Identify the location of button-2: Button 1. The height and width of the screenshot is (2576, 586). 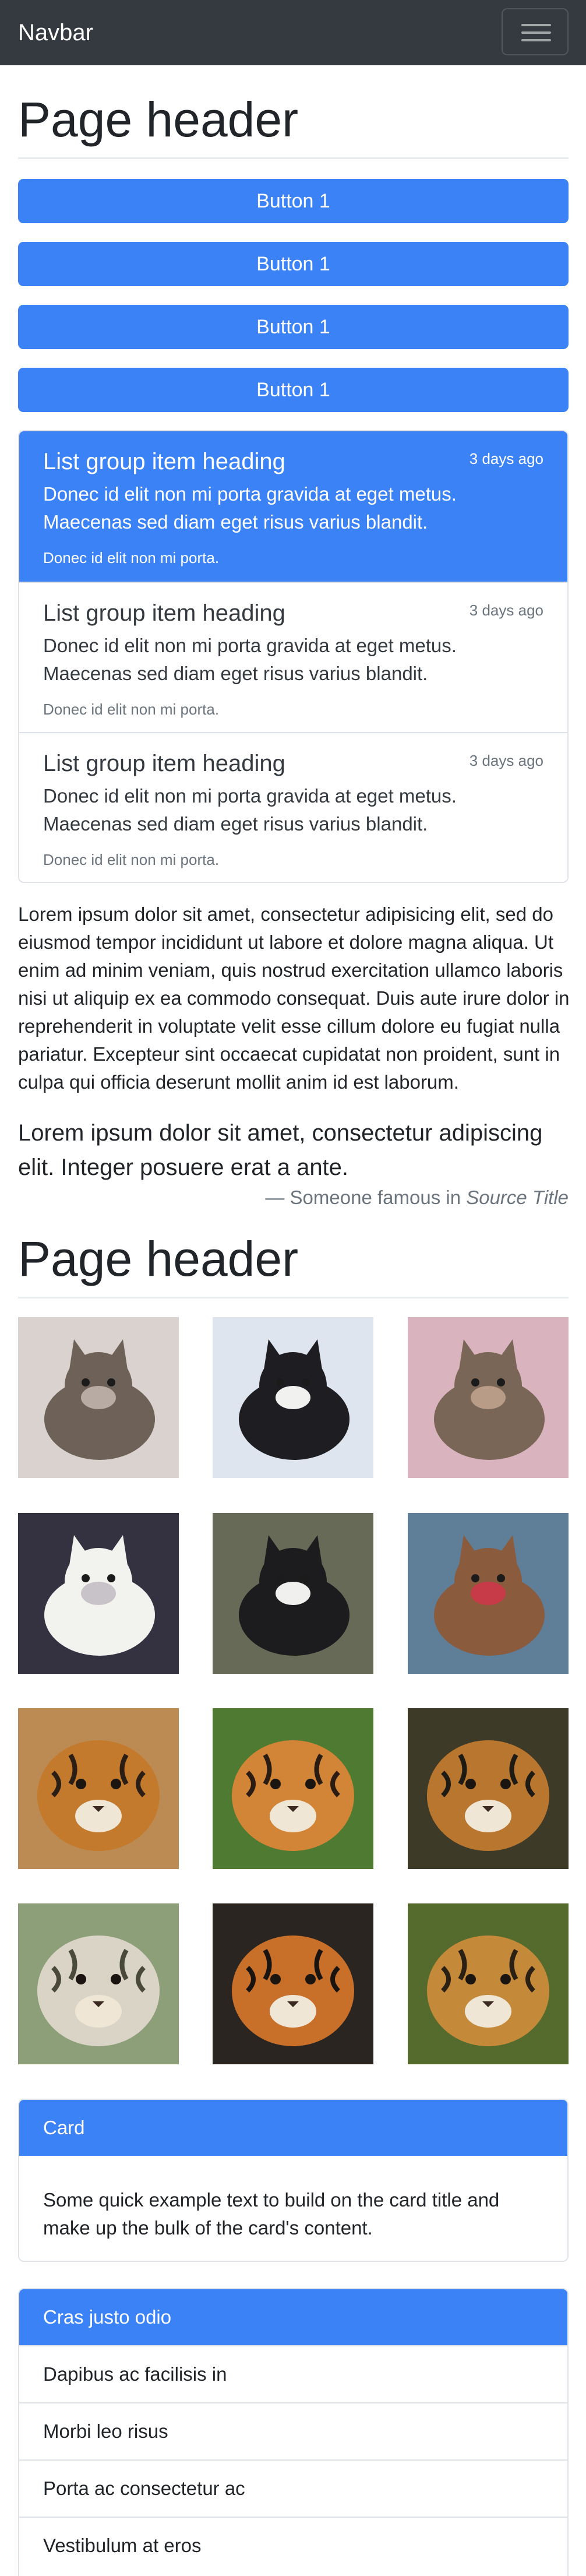
(293, 264).